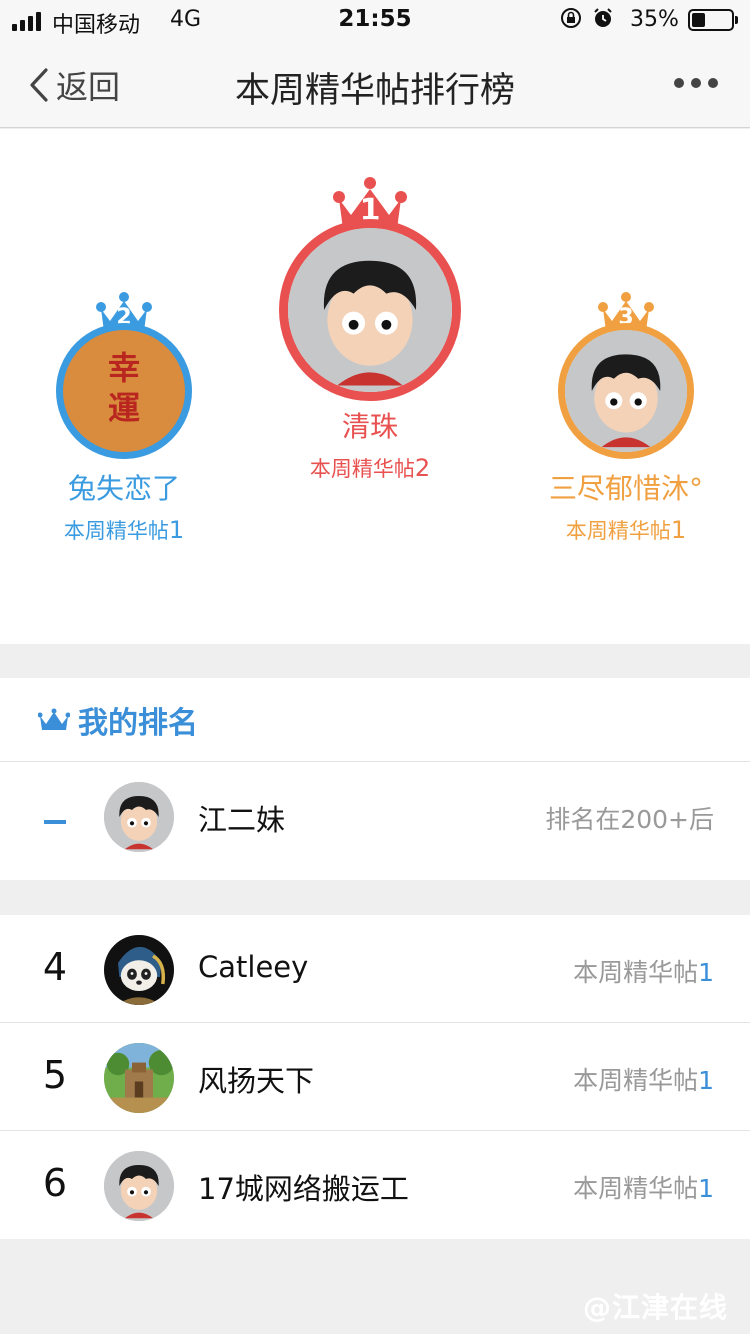 Image resolution: width=750 pixels, height=1334 pixels. Describe the element at coordinates (253, 967) in the screenshot. I see `user-name: Catleey` at that location.